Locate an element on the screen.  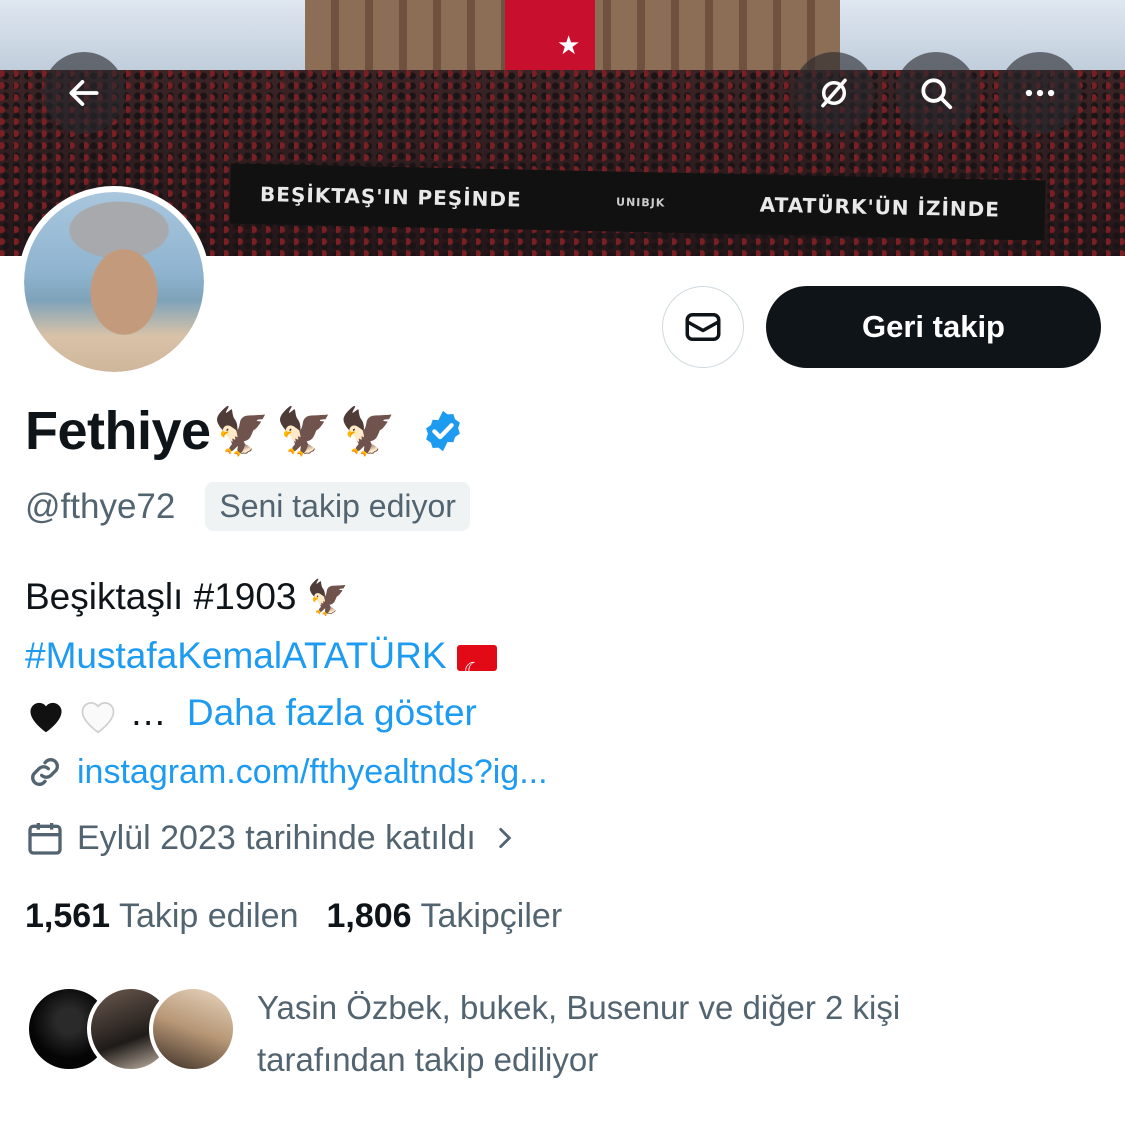
profile-avatar is located at coordinates (114, 282).